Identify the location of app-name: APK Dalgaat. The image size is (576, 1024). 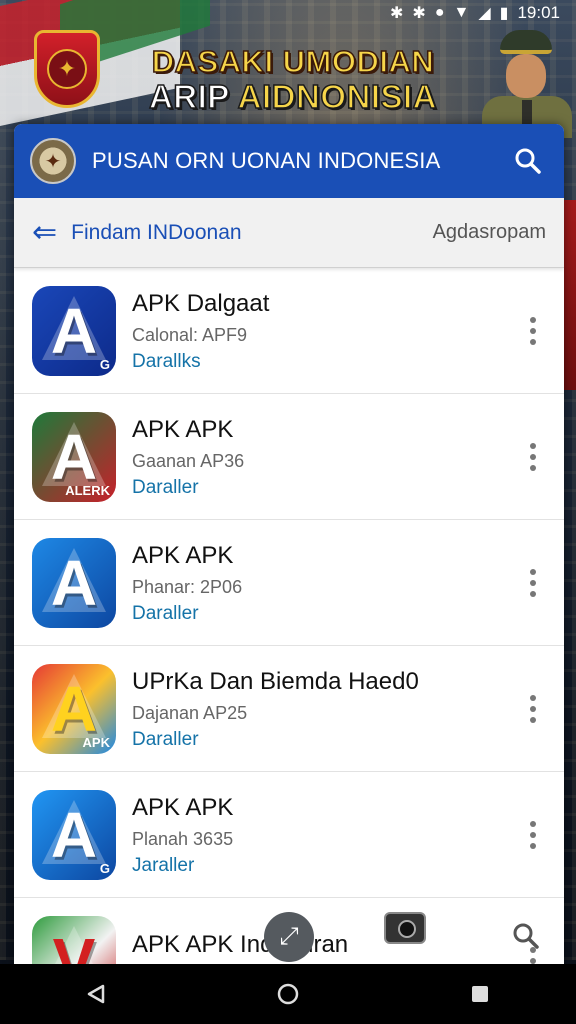
(201, 303).